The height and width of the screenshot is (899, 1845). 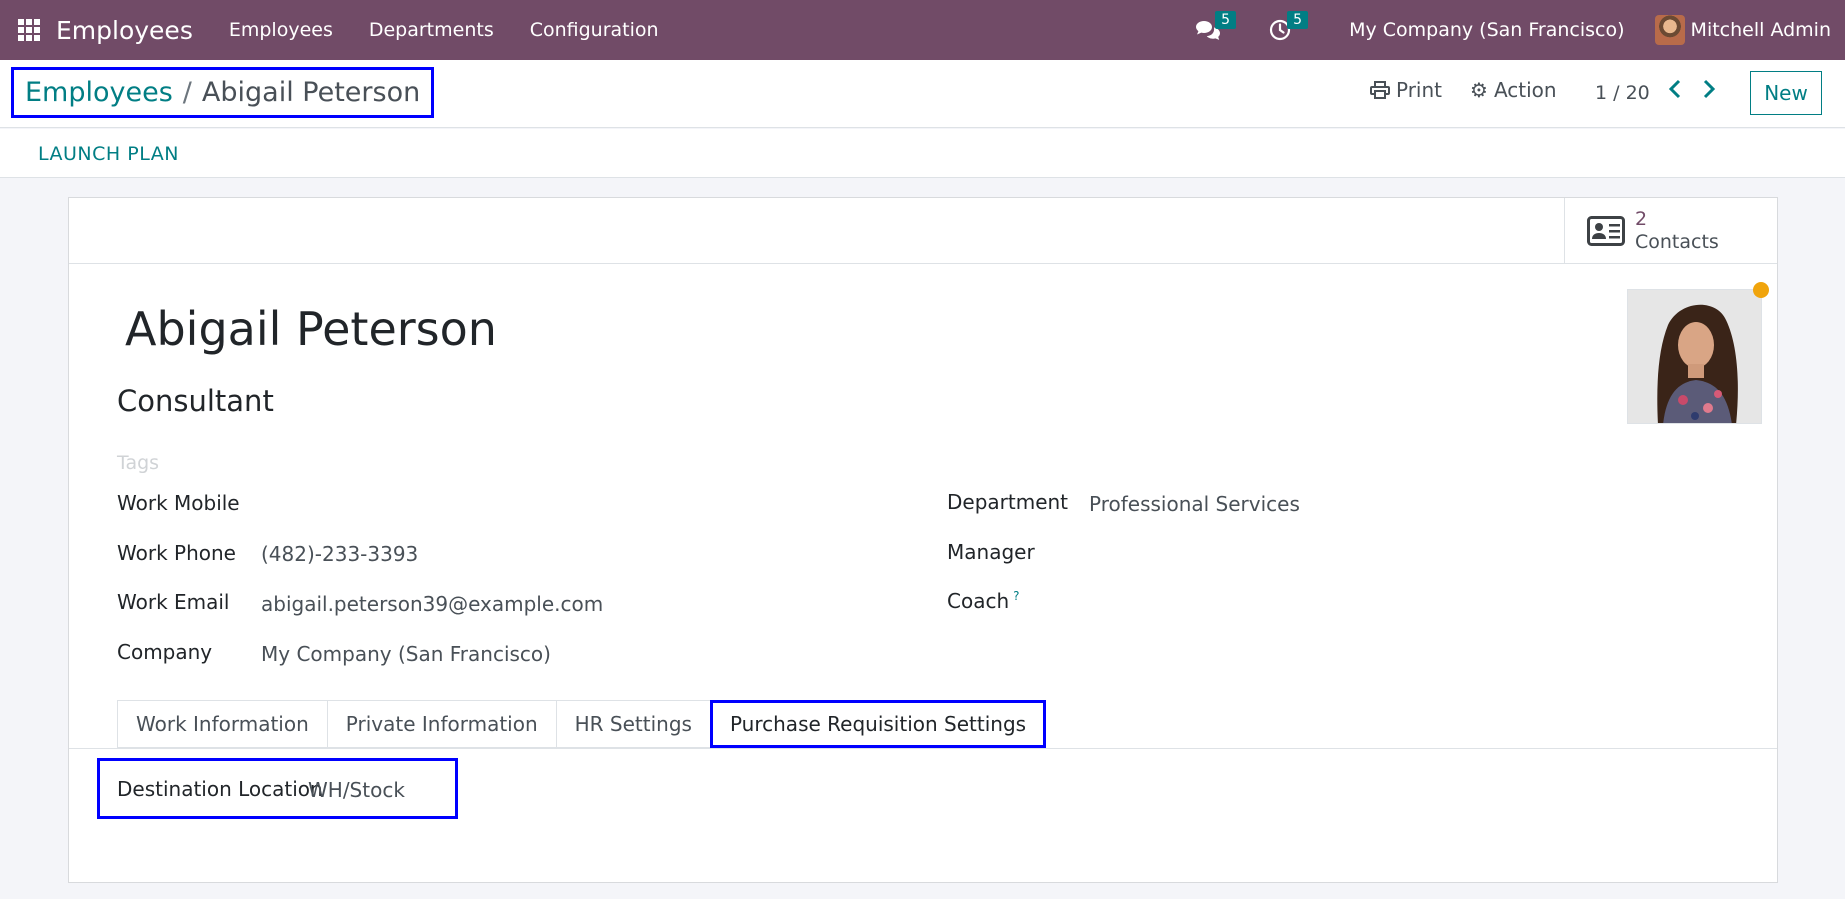 What do you see at coordinates (281, 30) in the screenshot?
I see `menu-employees: Employees` at bounding box center [281, 30].